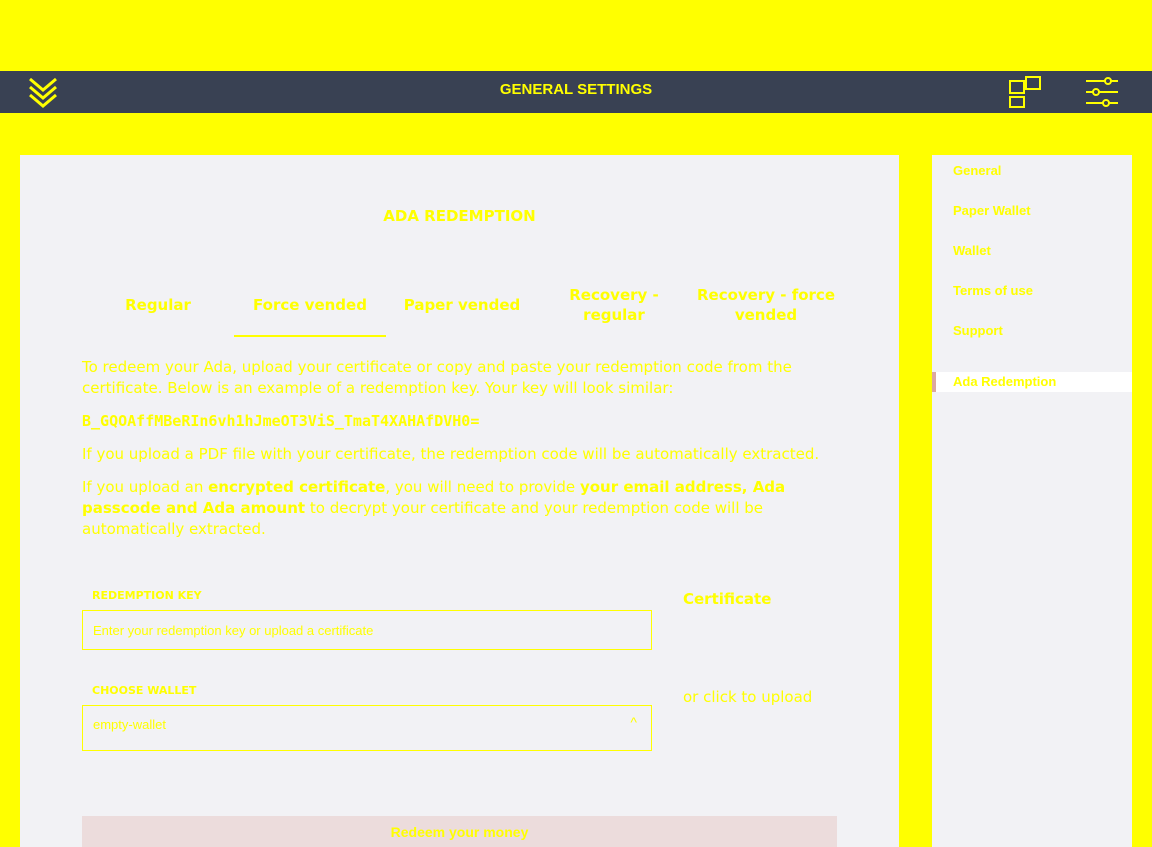 This screenshot has height=847, width=1152. Describe the element at coordinates (1032, 291) in the screenshot. I see `sidebar-item-terms-of-use: Terms of use` at that location.